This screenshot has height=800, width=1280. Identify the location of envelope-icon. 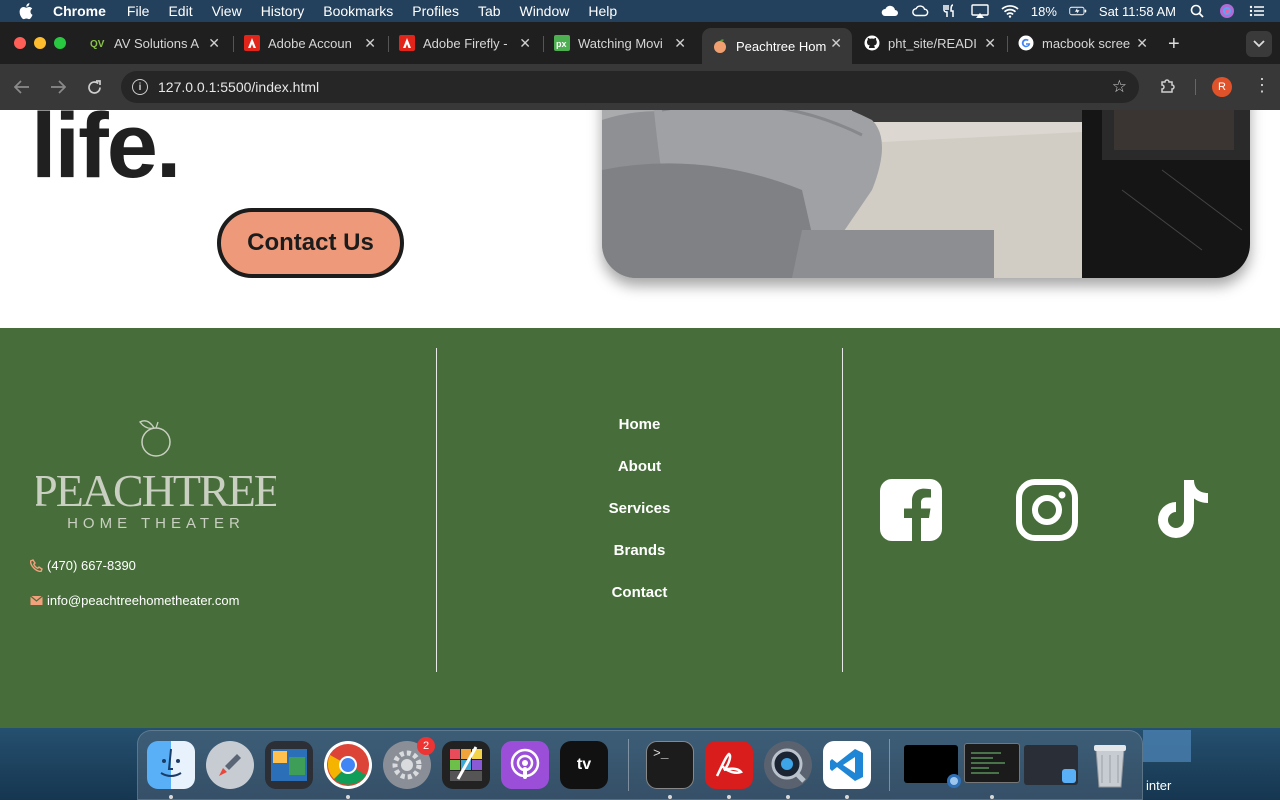
(36, 600).